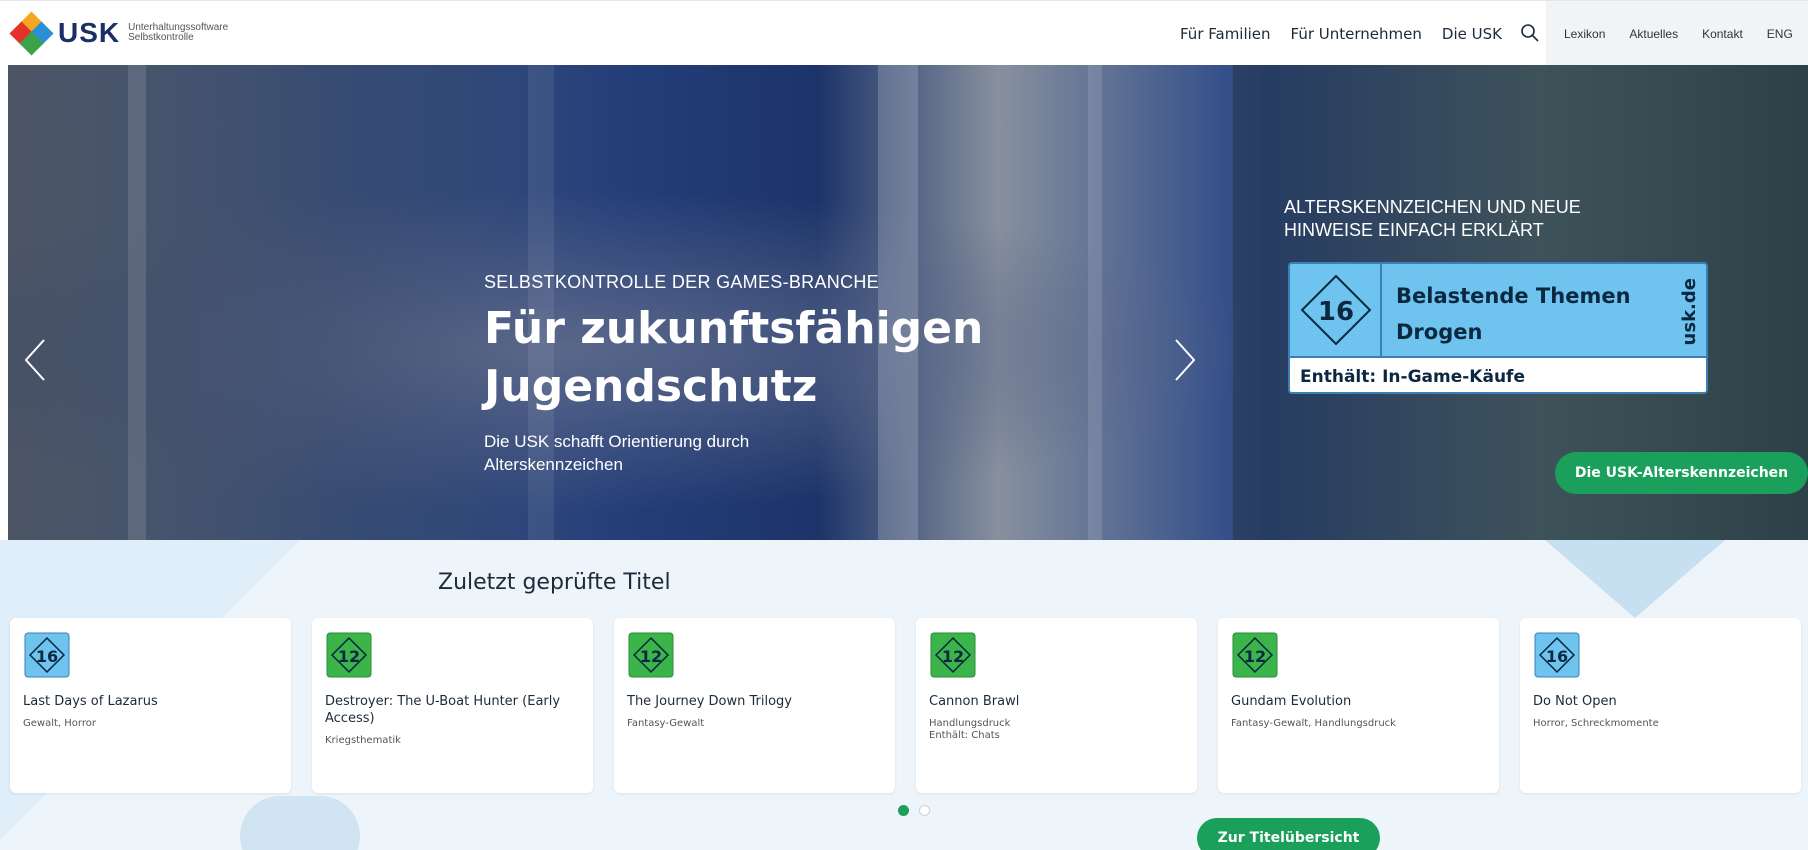  Describe the element at coordinates (1472, 34) in the screenshot. I see `nav-die-usk: Die USK` at that location.